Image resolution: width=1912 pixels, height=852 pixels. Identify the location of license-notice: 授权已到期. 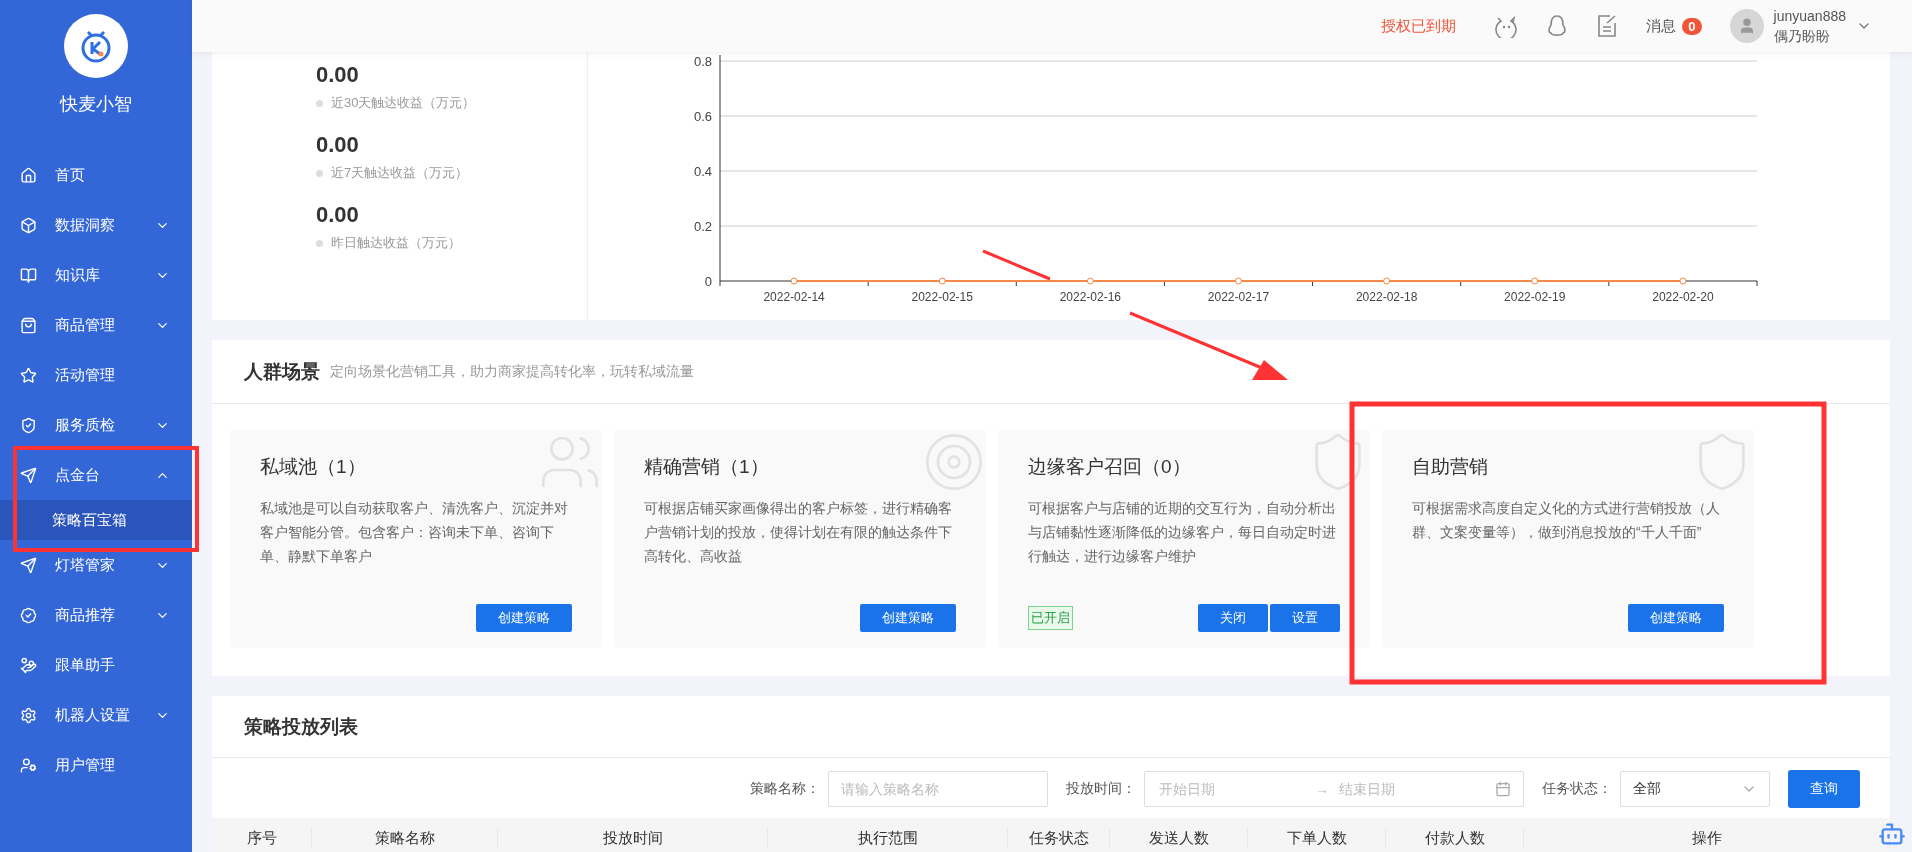
(1419, 26).